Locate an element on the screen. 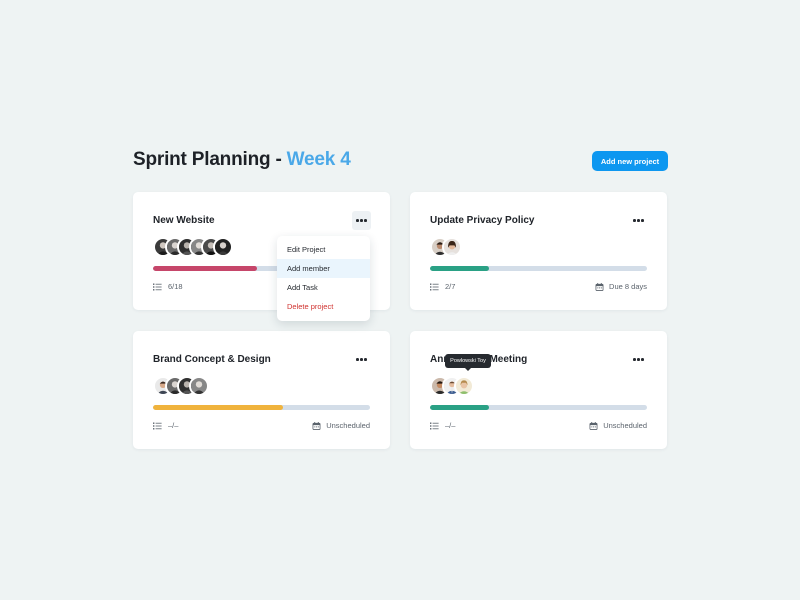 The width and height of the screenshot is (800, 600). menu-item-delete-project: Delete project is located at coordinates (323, 306).